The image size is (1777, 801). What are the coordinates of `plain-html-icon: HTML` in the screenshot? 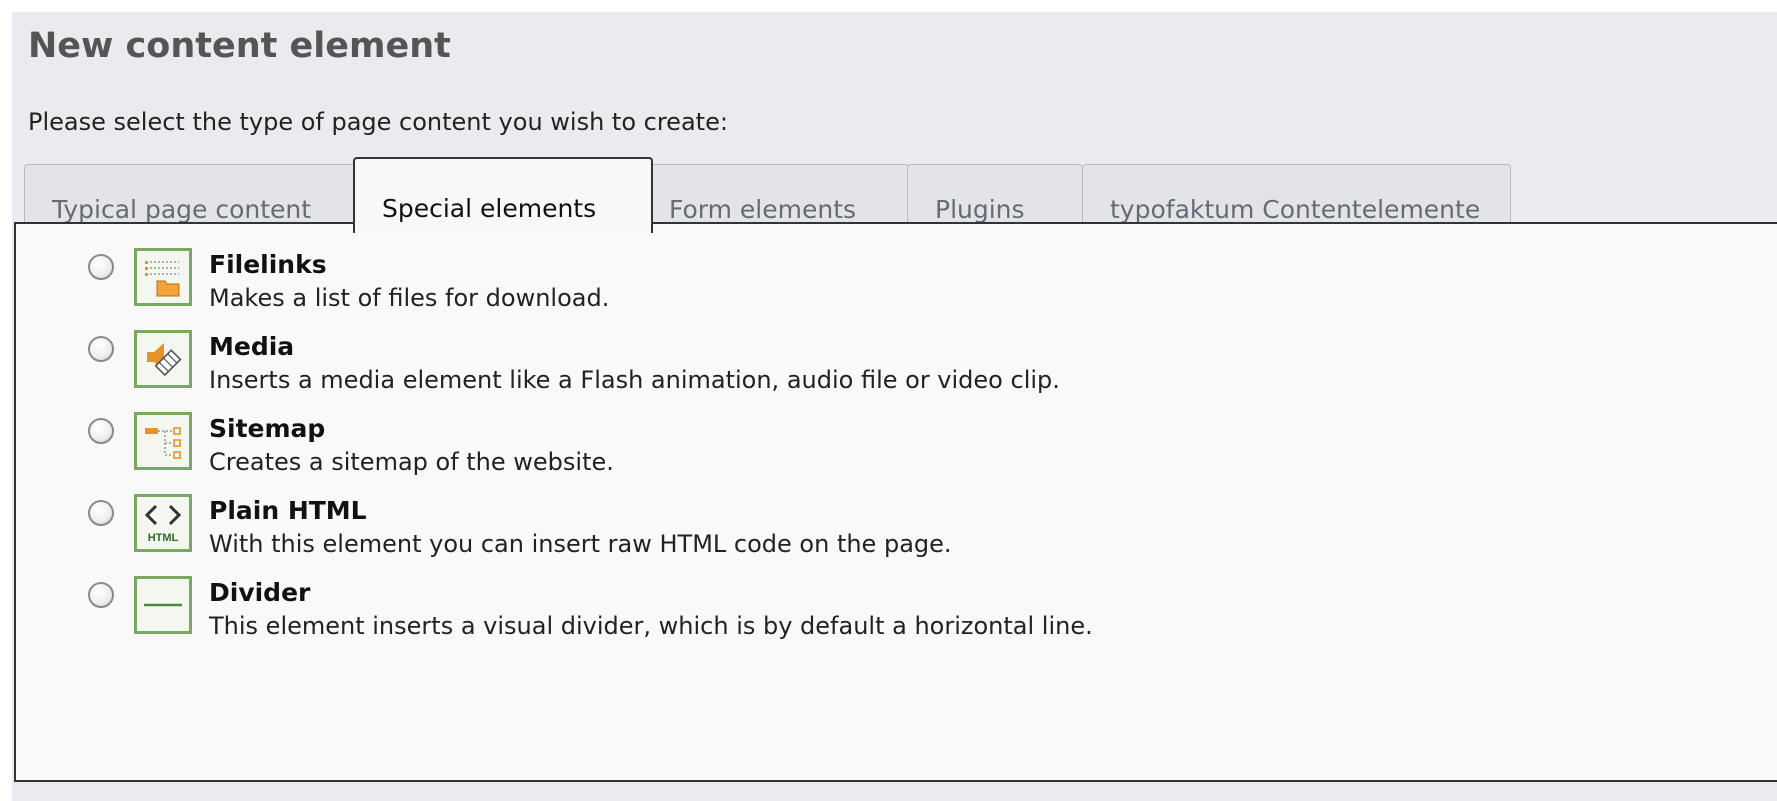 It's located at (163, 523).